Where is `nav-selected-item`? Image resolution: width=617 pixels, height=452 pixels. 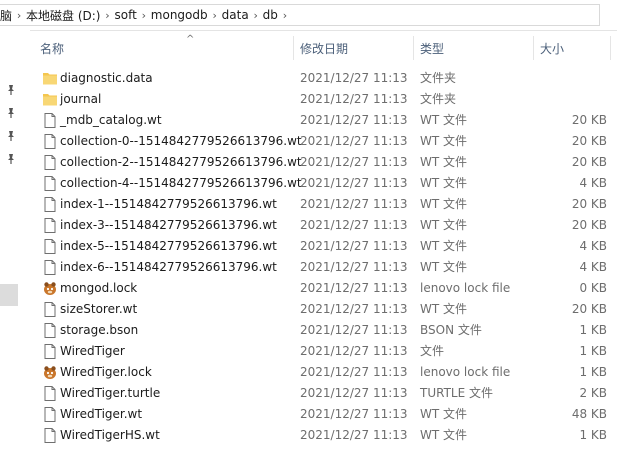 nav-selected-item is located at coordinates (9, 295).